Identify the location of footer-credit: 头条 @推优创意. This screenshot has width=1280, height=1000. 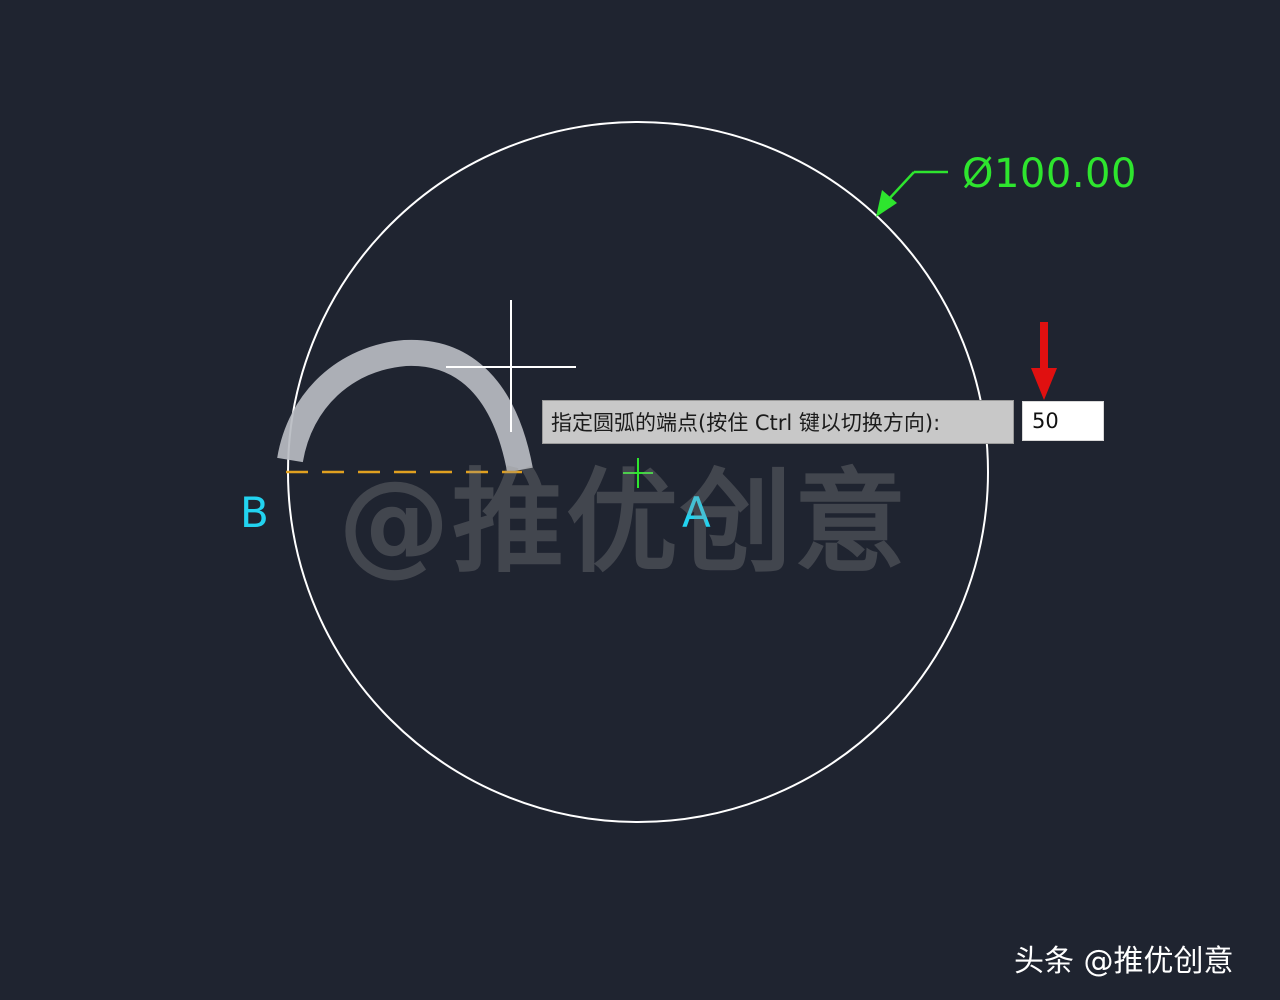
(1124, 961).